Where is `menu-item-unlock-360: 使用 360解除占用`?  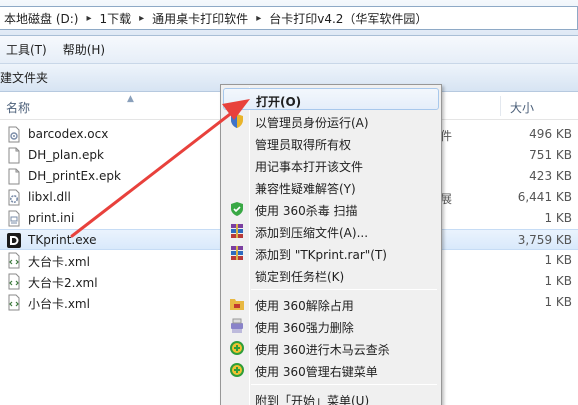 menu-item-unlock-360: 使用 360解除占用 is located at coordinates (331, 304).